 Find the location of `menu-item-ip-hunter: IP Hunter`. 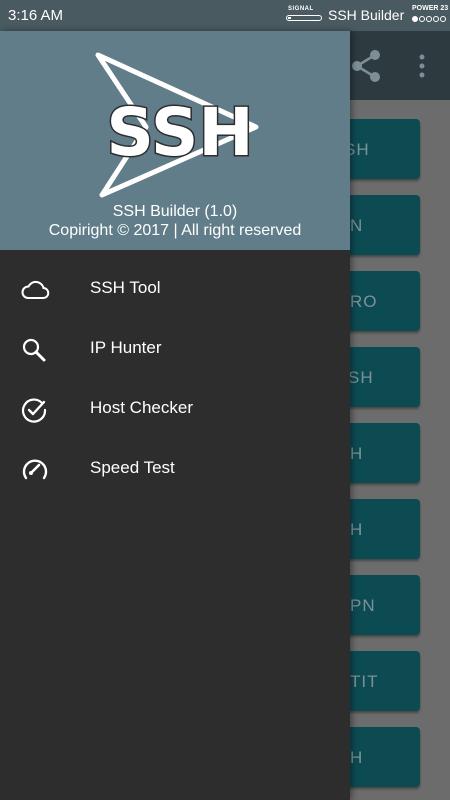

menu-item-ip-hunter: IP Hunter is located at coordinates (175, 350).